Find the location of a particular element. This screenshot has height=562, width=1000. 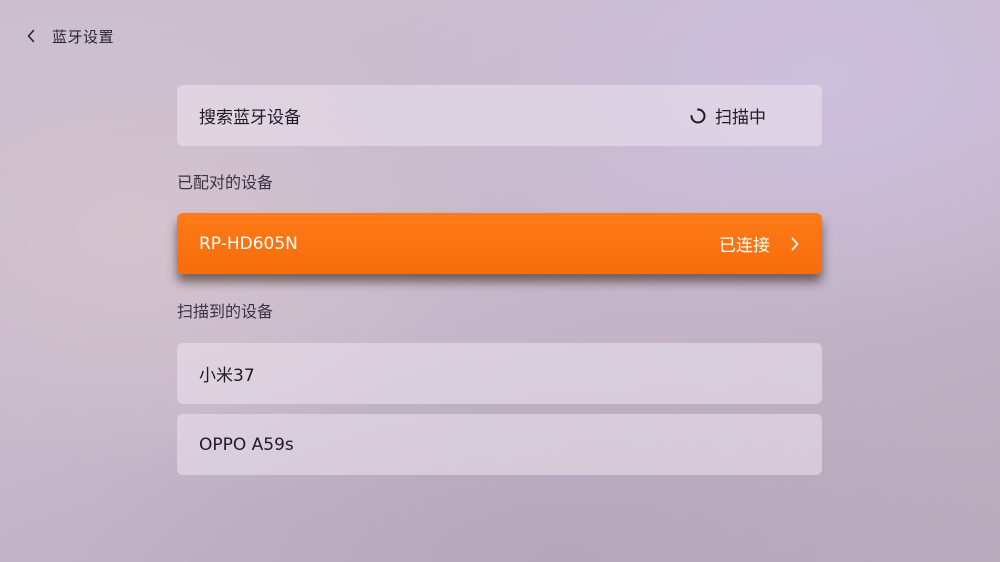

scan-status: 扫描中 is located at coordinates (744, 115).